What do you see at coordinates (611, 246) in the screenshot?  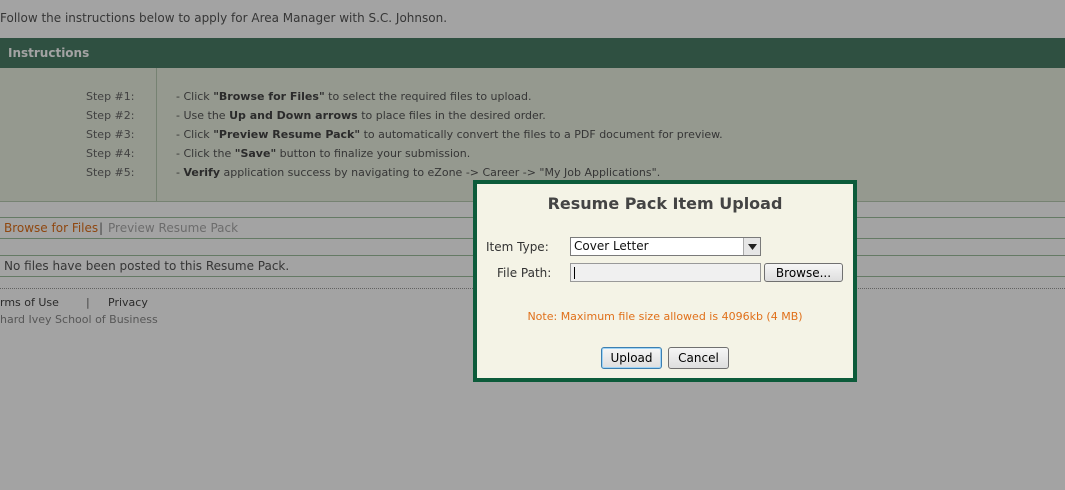 I see `item-type-value: Cover Letter` at bounding box center [611, 246].